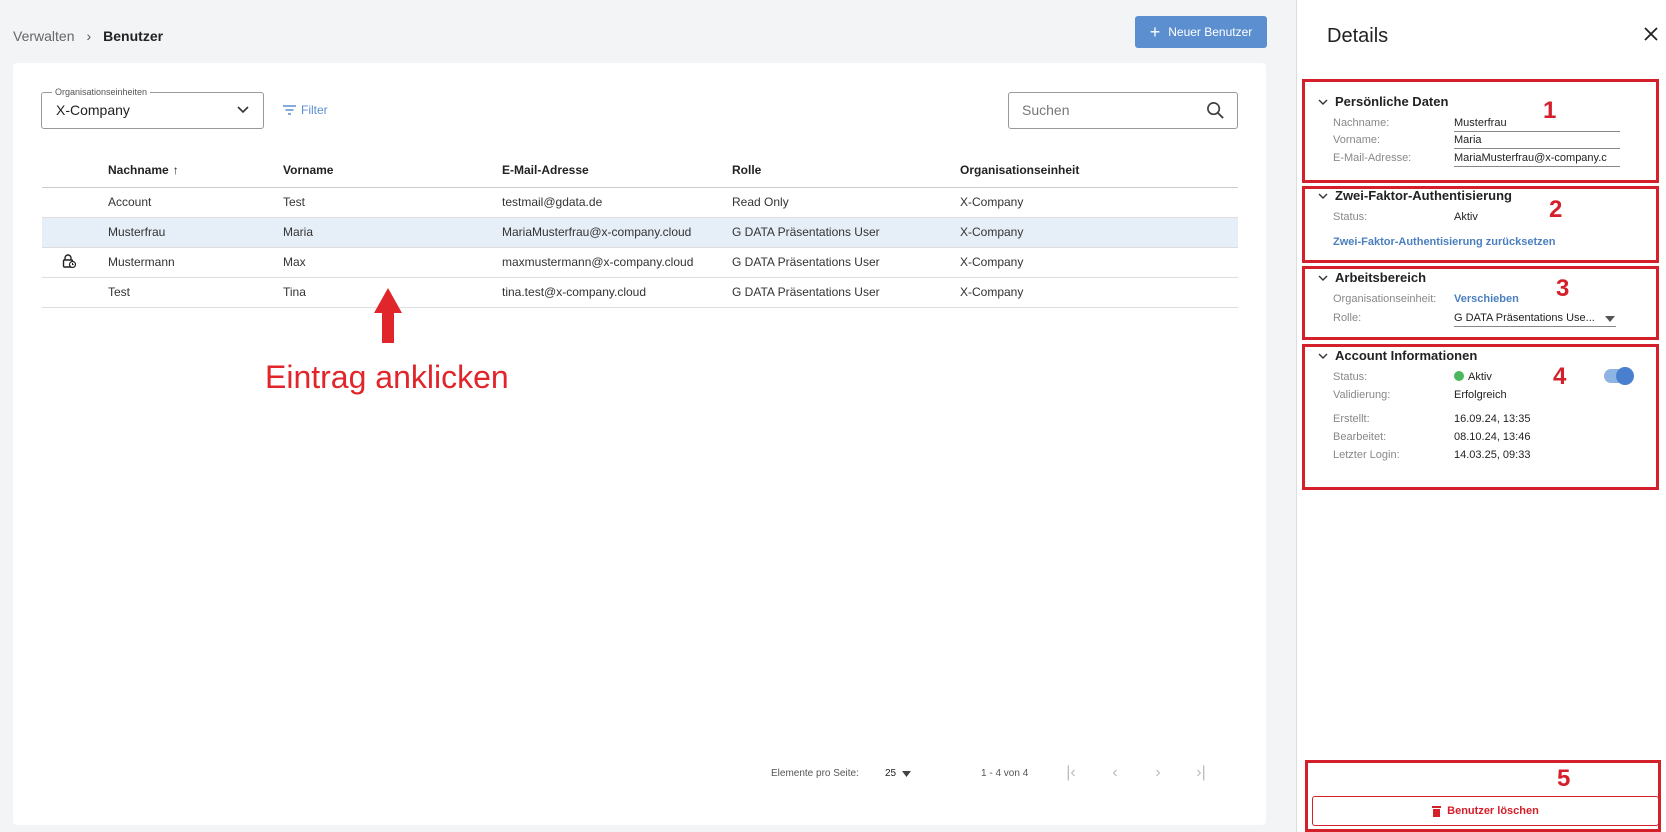  I want to click on section-personal-header: Persönliche Daten, so click(1383, 101).